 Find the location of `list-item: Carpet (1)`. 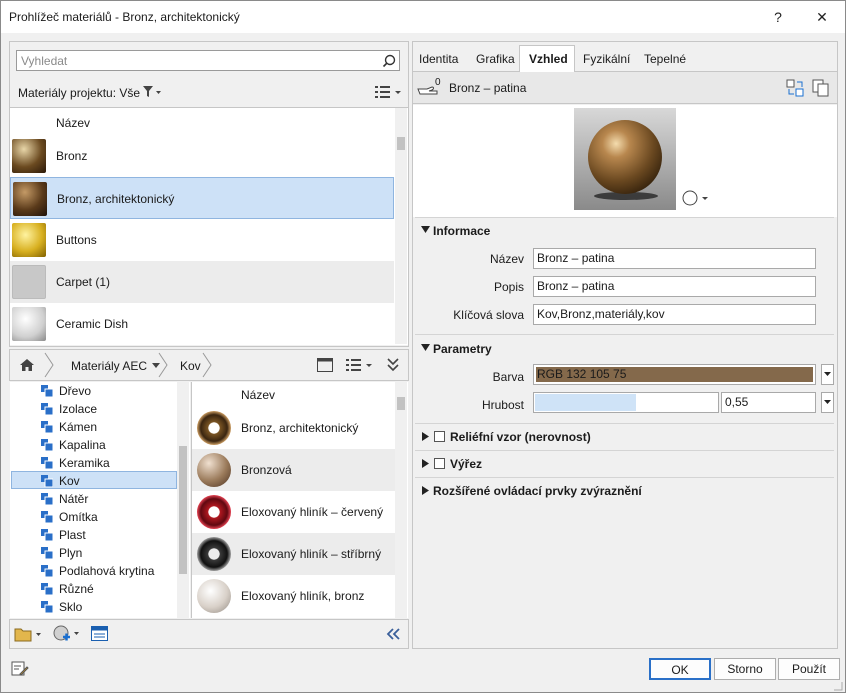

list-item: Carpet (1) is located at coordinates (202, 282).